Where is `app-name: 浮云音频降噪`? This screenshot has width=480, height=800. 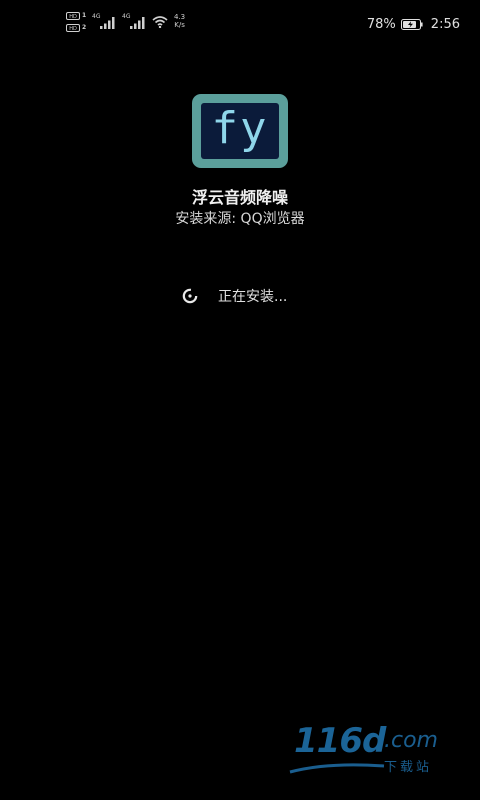 app-name: 浮云音频降噪 is located at coordinates (239, 197).